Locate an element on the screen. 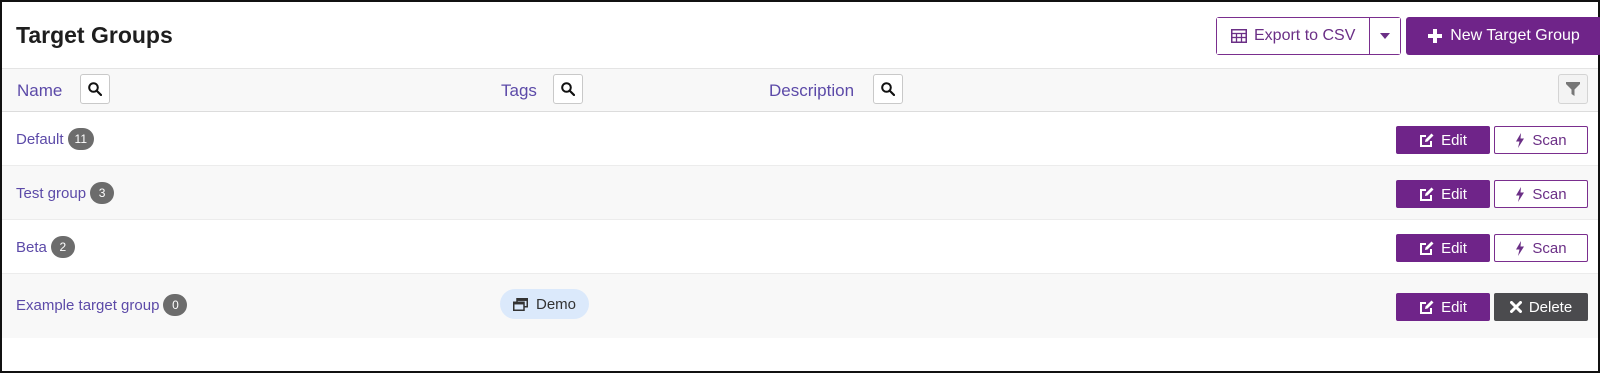 This screenshot has height=373, width=1600. target-group-link: Example target group is located at coordinates (87, 305).